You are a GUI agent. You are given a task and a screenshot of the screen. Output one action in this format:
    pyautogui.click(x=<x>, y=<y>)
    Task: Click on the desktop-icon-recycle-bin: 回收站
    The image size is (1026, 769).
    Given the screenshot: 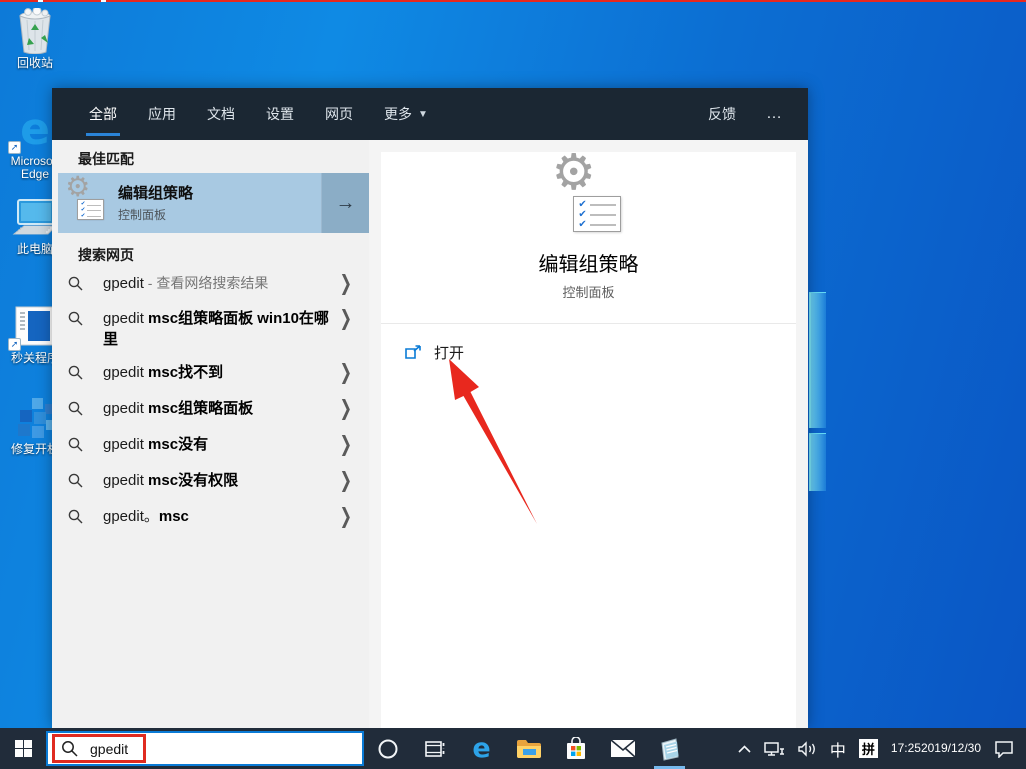 What is the action you would take?
    pyautogui.click(x=35, y=39)
    